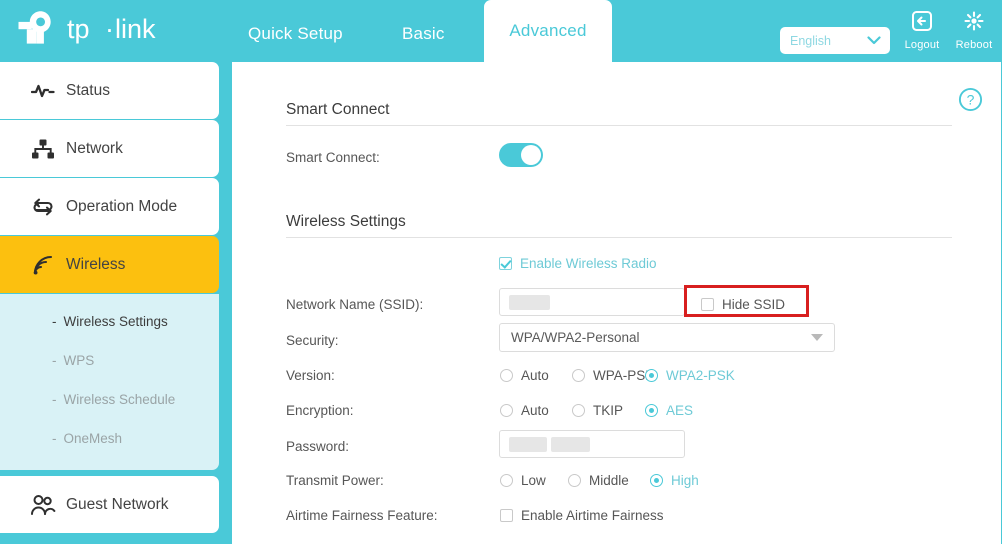  Describe the element at coordinates (312, 340) in the screenshot. I see `security-label: Security:` at that location.